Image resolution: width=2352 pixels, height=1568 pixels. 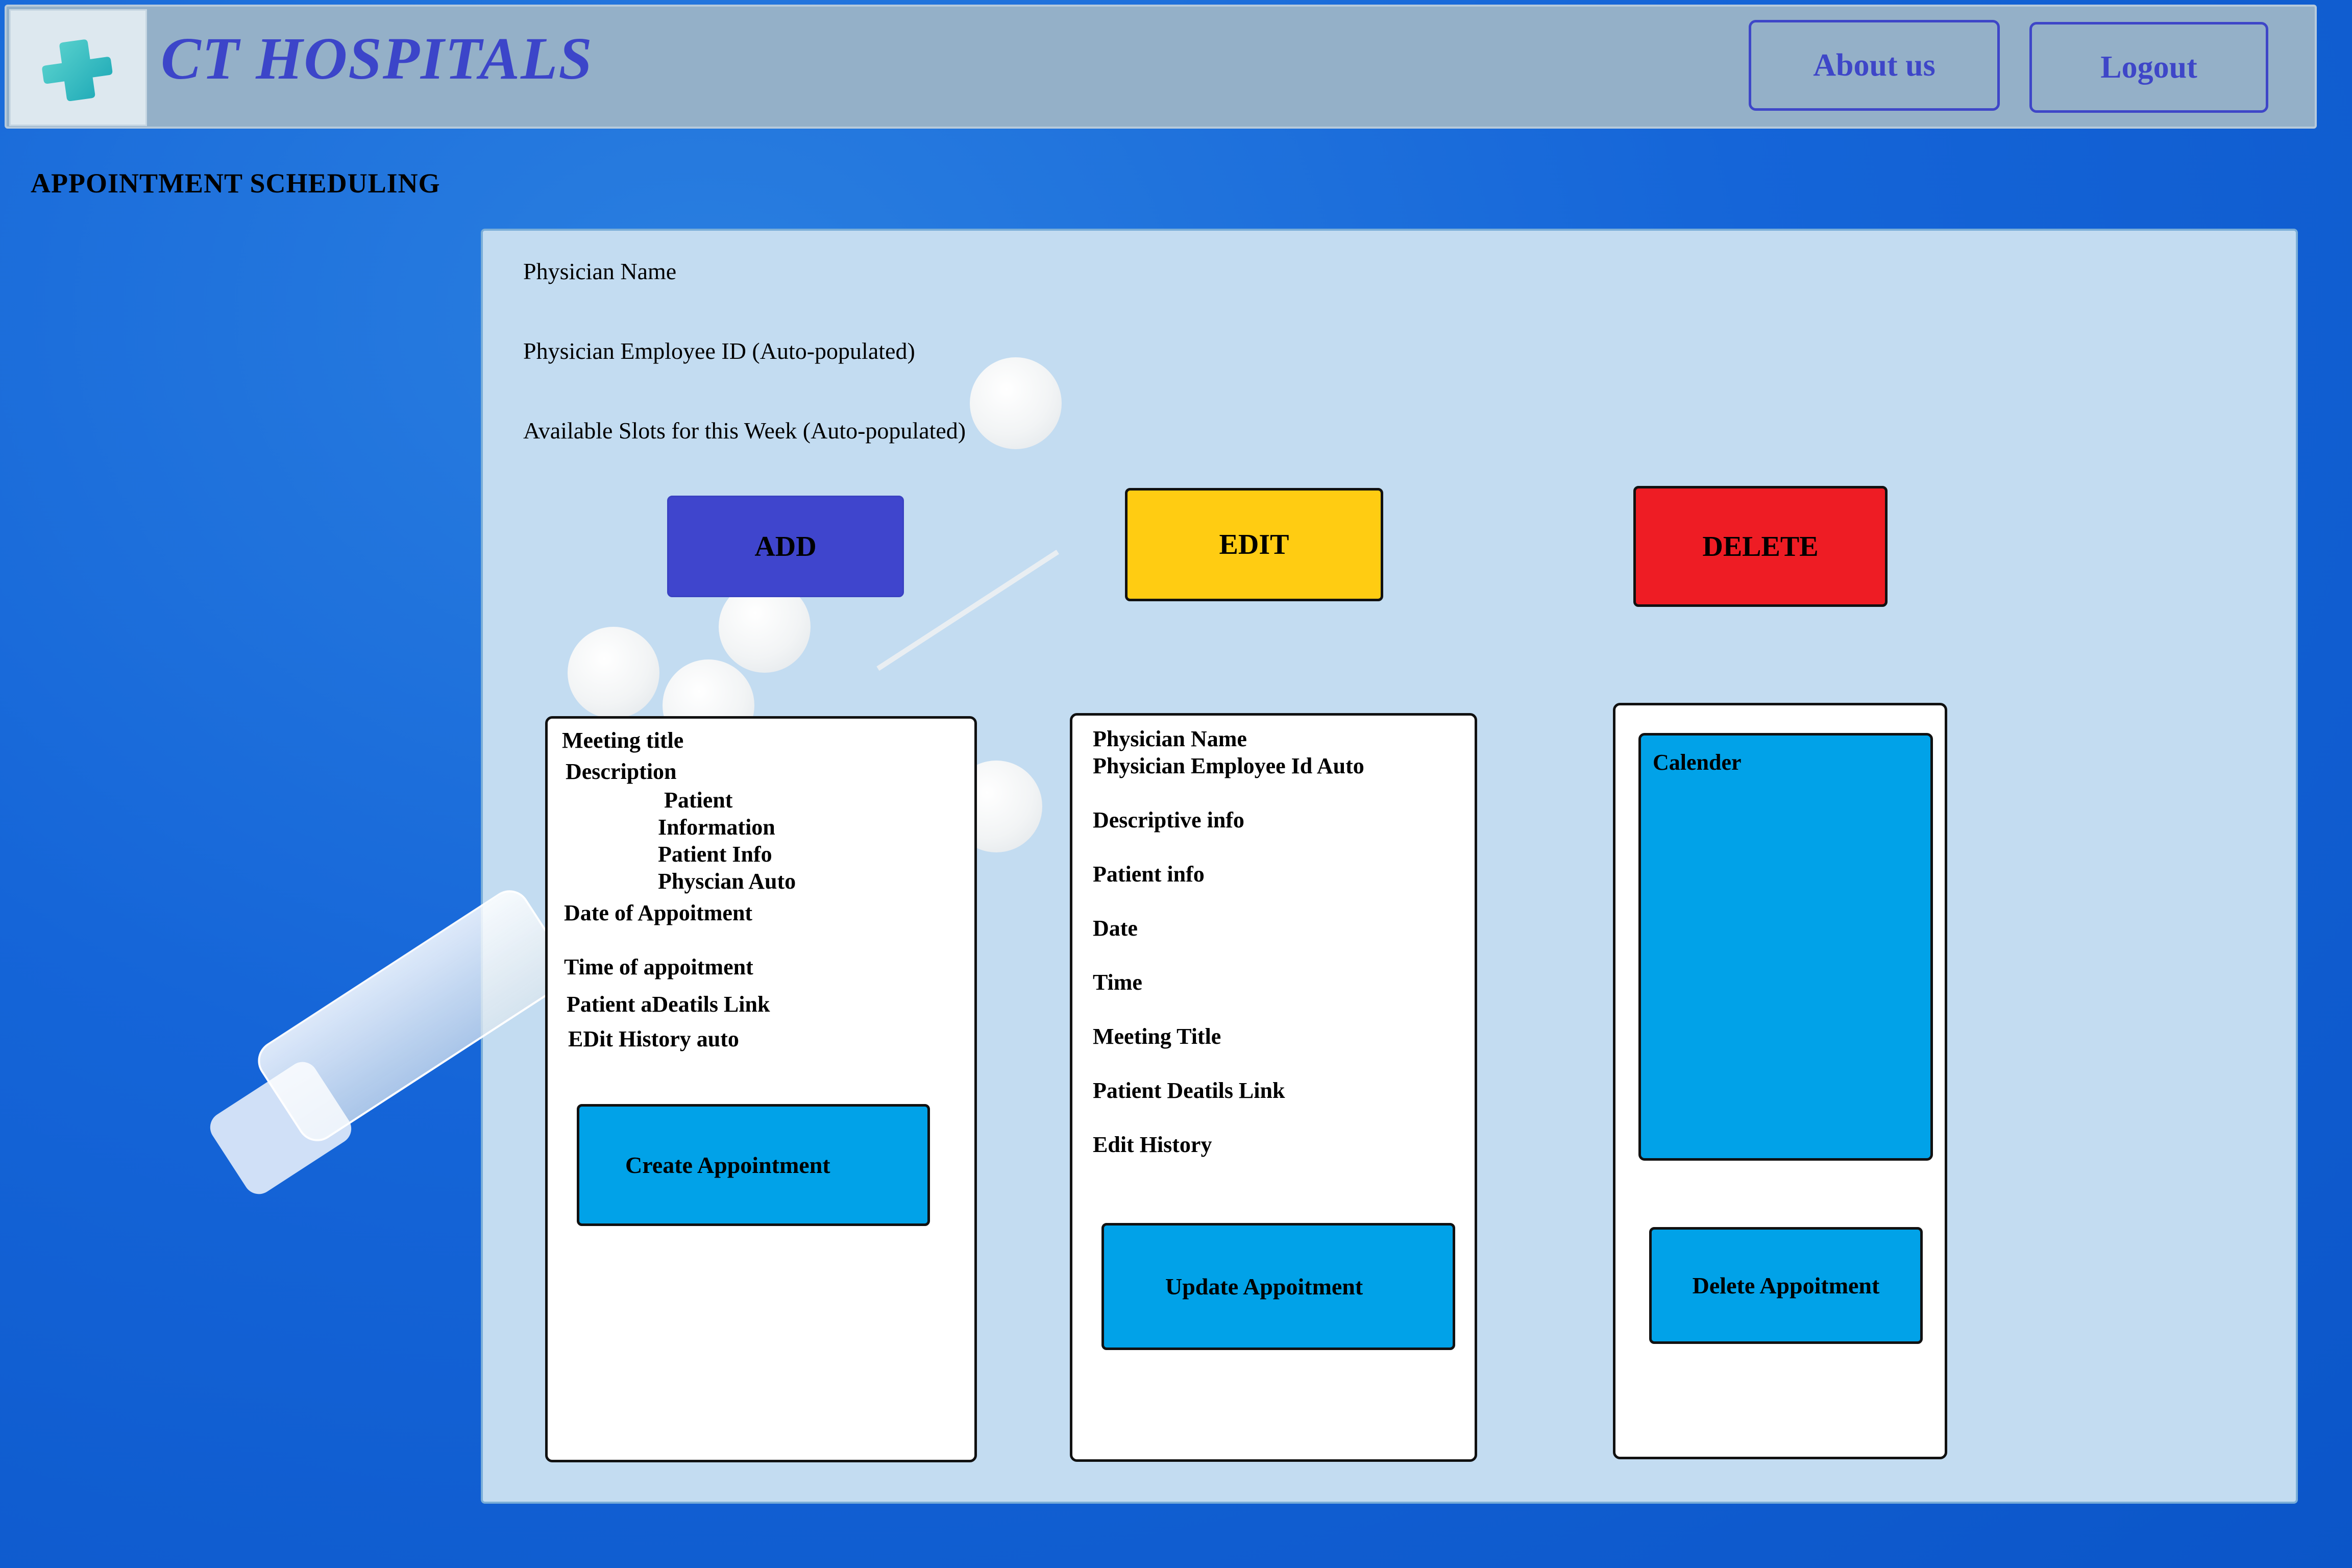 What do you see at coordinates (1152, 1144) in the screenshot?
I see `edit-history-field: Edit History` at bounding box center [1152, 1144].